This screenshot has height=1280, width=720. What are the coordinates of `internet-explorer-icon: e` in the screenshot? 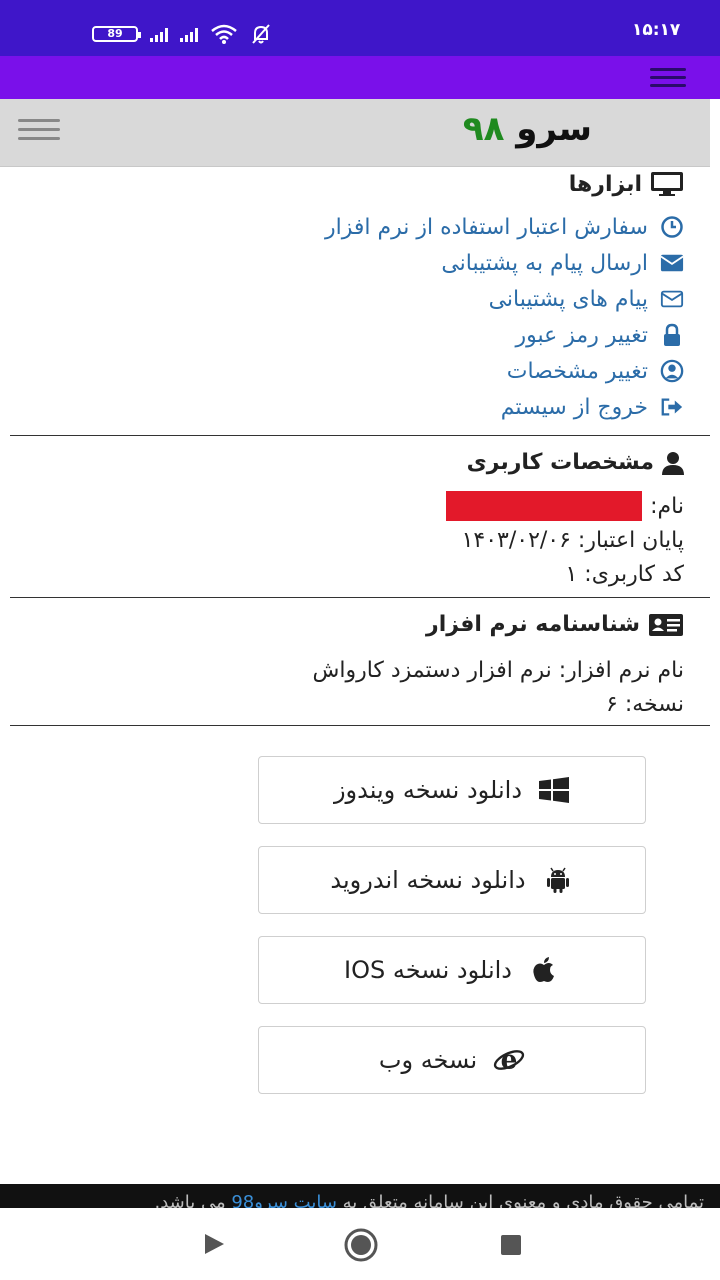 It's located at (509, 1060).